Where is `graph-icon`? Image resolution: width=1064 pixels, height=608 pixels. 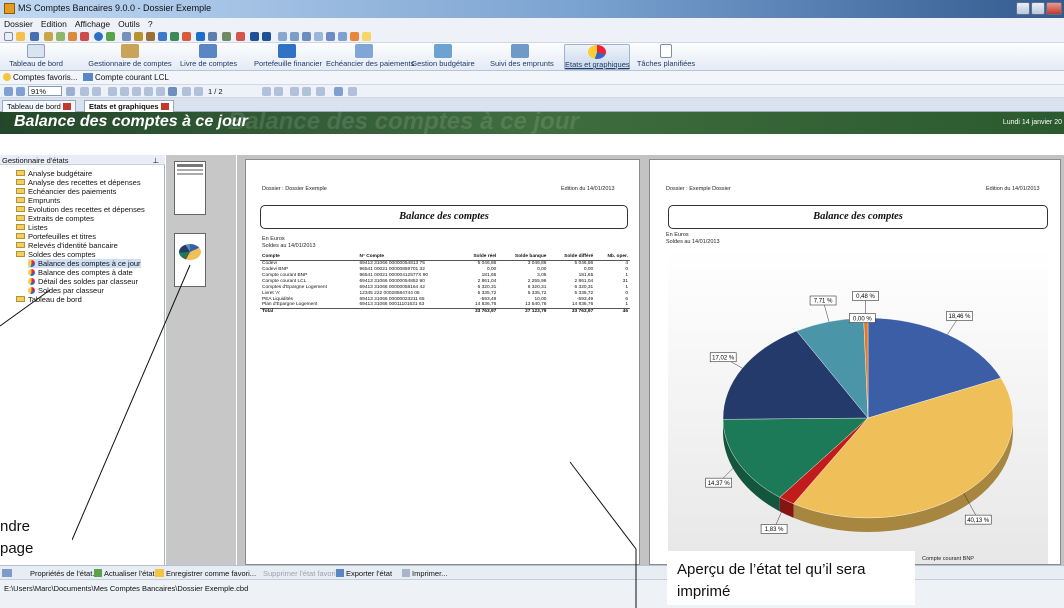
graph-icon is located at coordinates (342, 36).